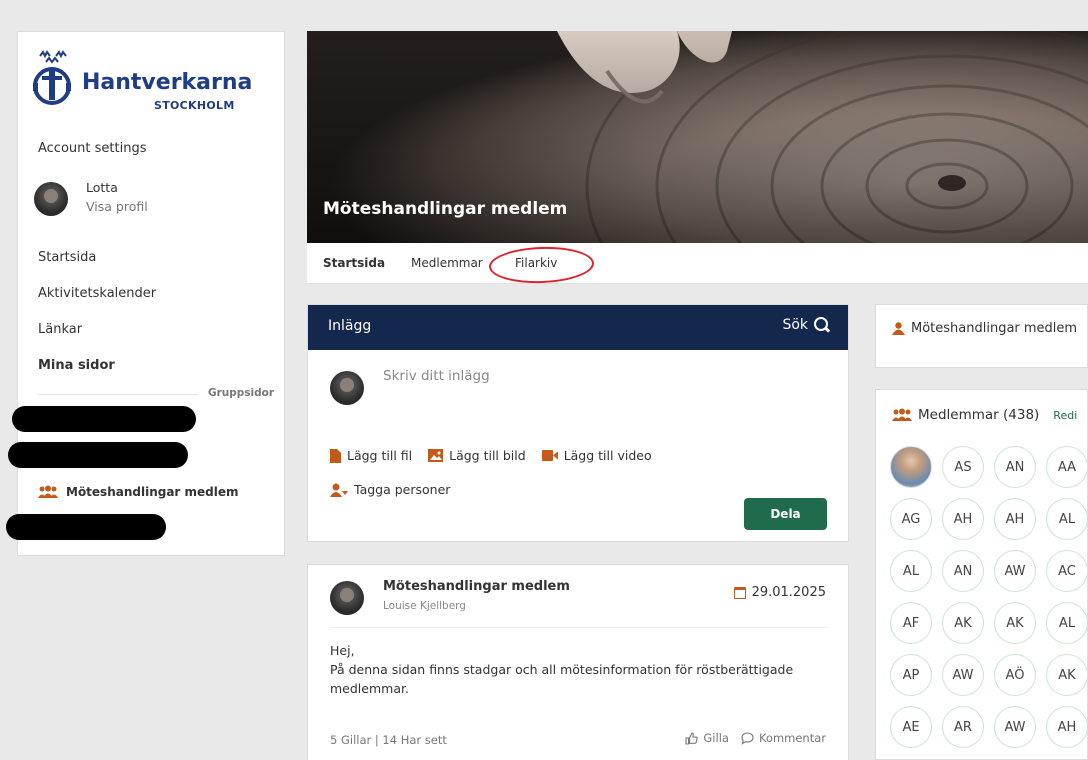 This screenshot has height=760, width=1088. I want to click on search-label: Sök, so click(795, 325).